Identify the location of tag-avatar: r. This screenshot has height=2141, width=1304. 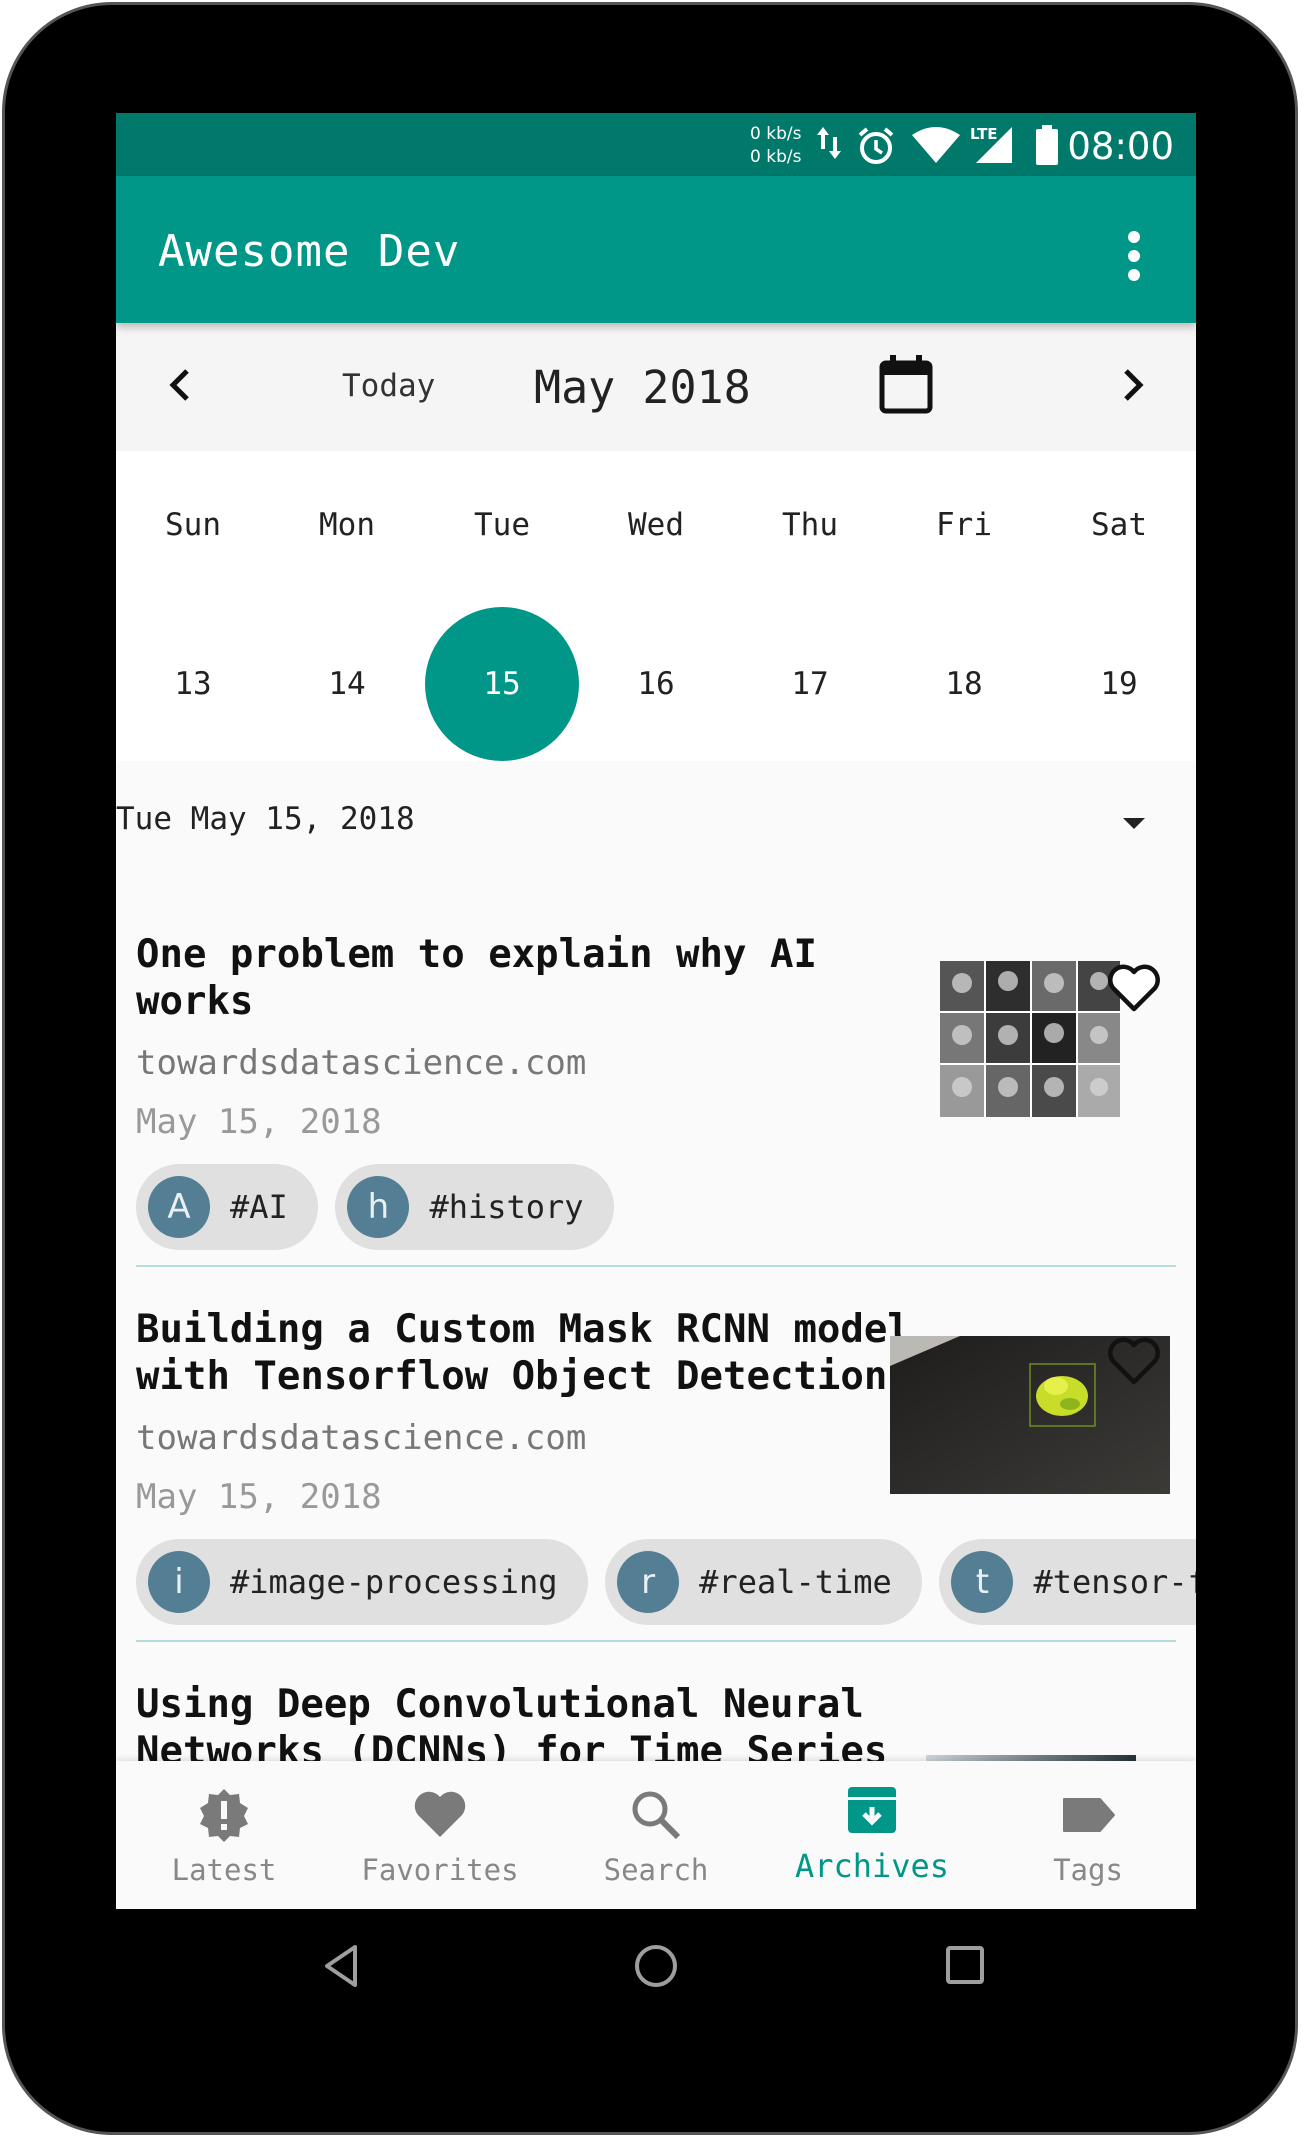
(648, 1582).